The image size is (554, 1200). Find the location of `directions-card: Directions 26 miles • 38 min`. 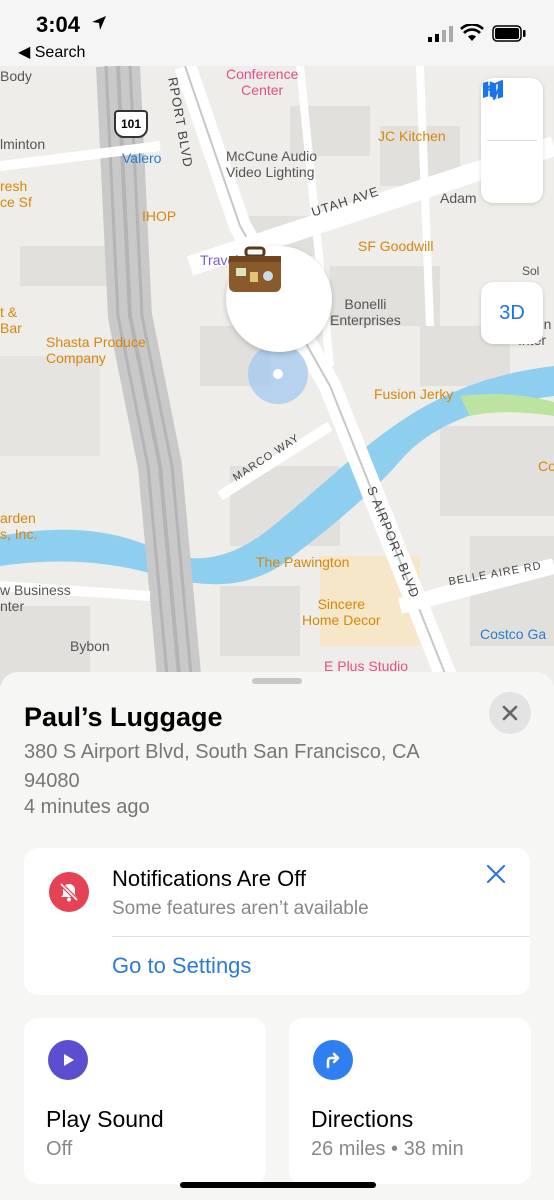

directions-card: Directions 26 miles • 38 min is located at coordinates (410, 1101).